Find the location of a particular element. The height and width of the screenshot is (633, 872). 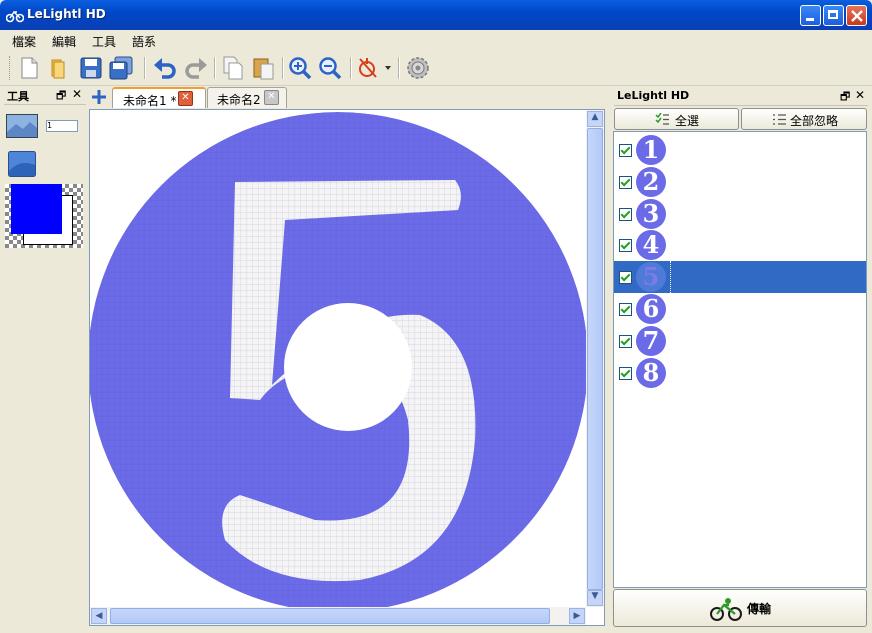

checklist-icon is located at coordinates (662, 119).